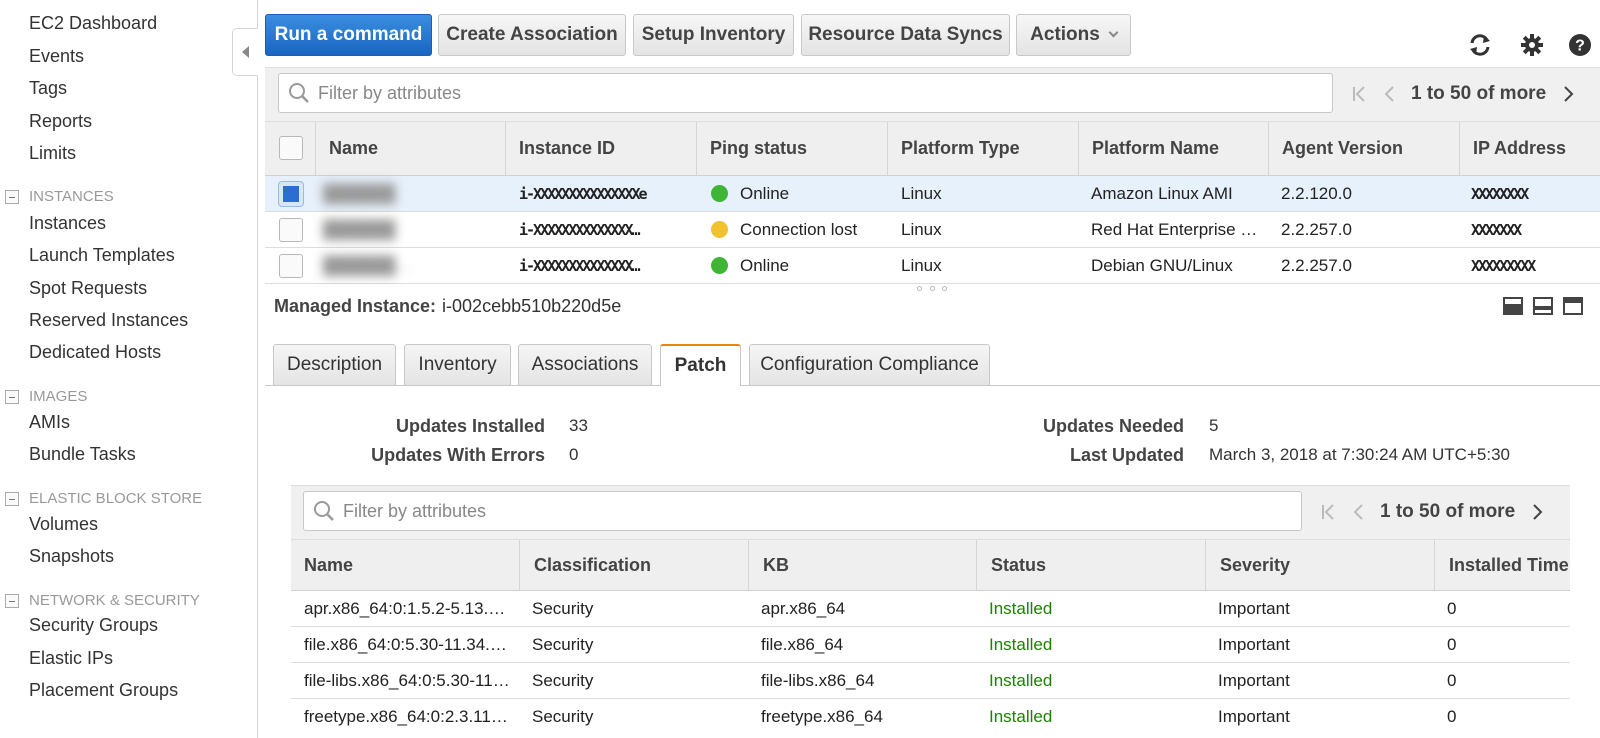 The image size is (1600, 738). What do you see at coordinates (825, 93) in the screenshot?
I see `instance-filter-input` at bounding box center [825, 93].